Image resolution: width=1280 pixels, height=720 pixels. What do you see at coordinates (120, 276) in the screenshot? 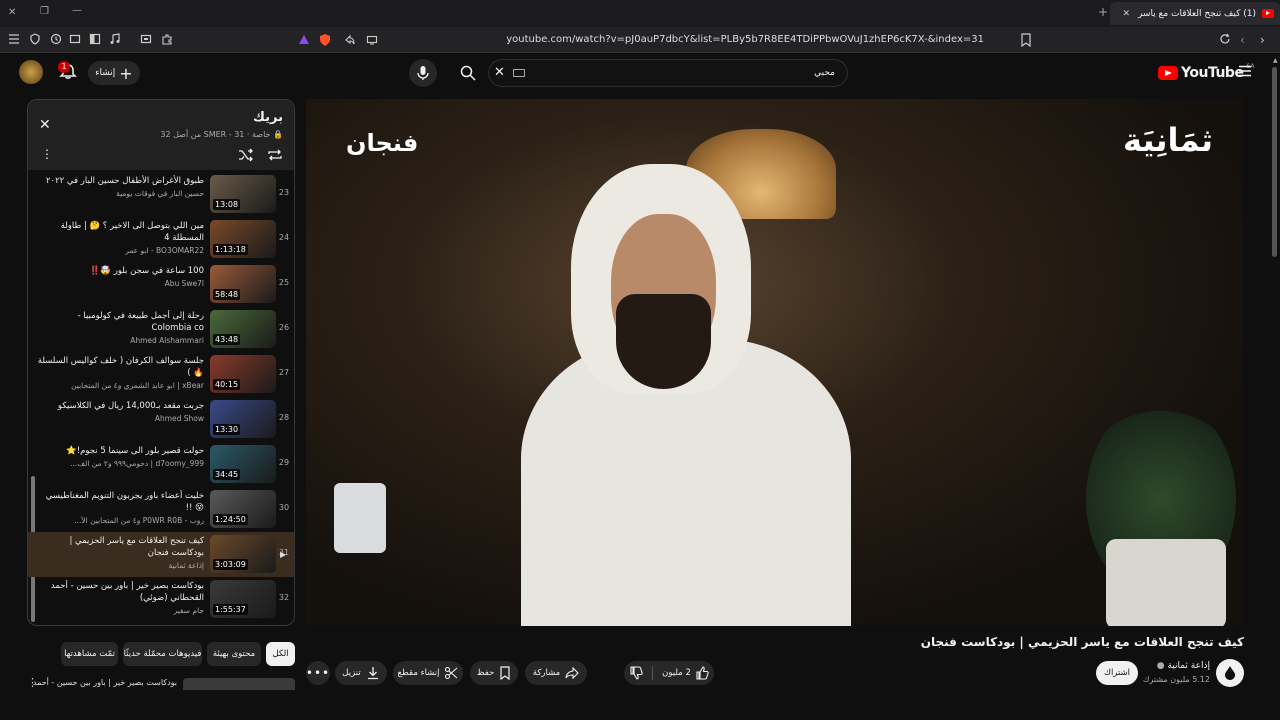
I see `playlist-item-text: 100 ساعة في سجن بلور 🤯‼️ Abu Swe7l` at bounding box center [120, 276].